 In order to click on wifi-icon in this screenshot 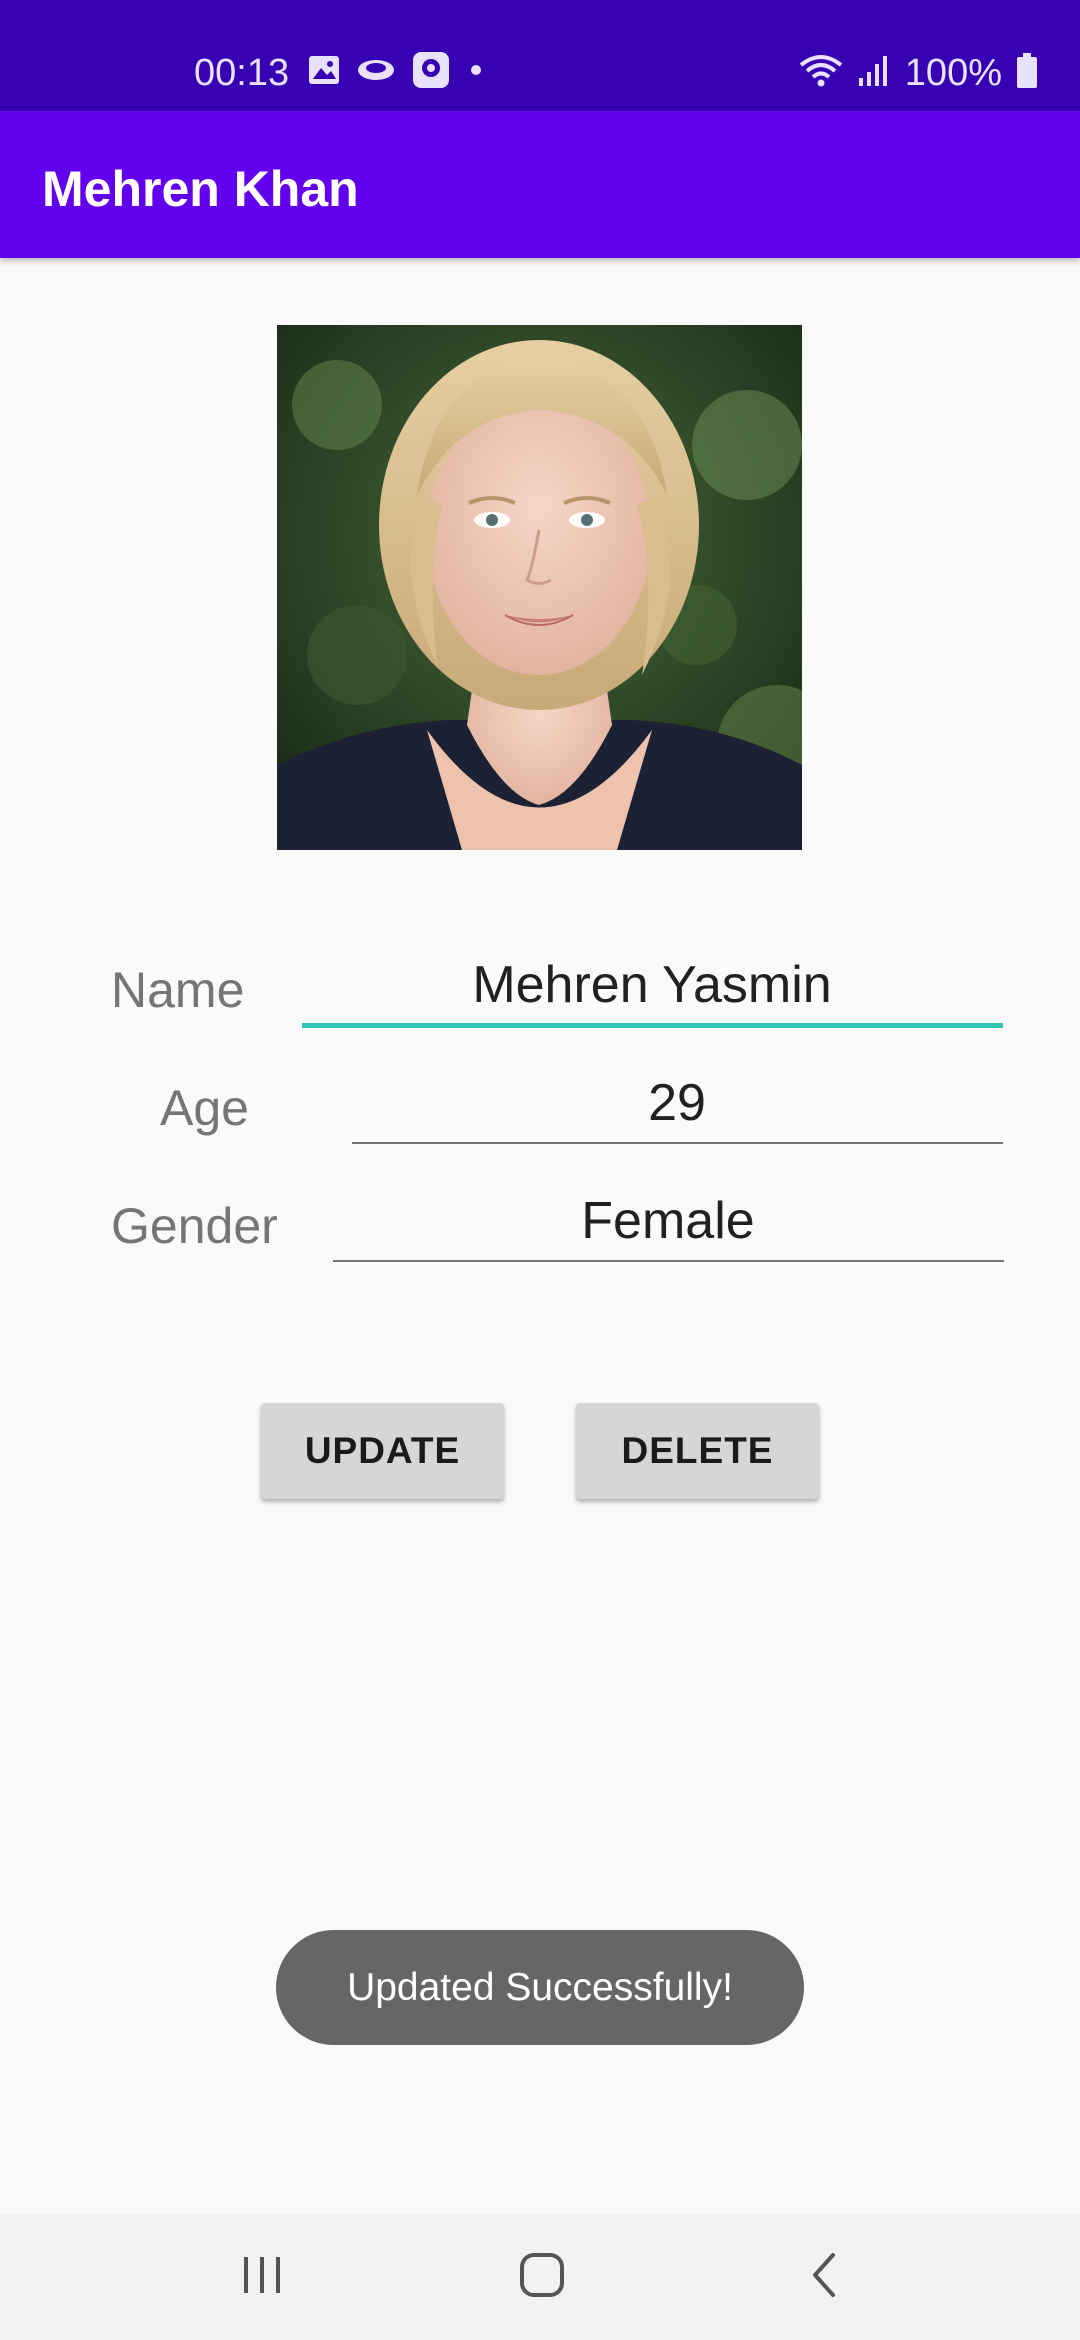, I will do `click(821, 73)`.